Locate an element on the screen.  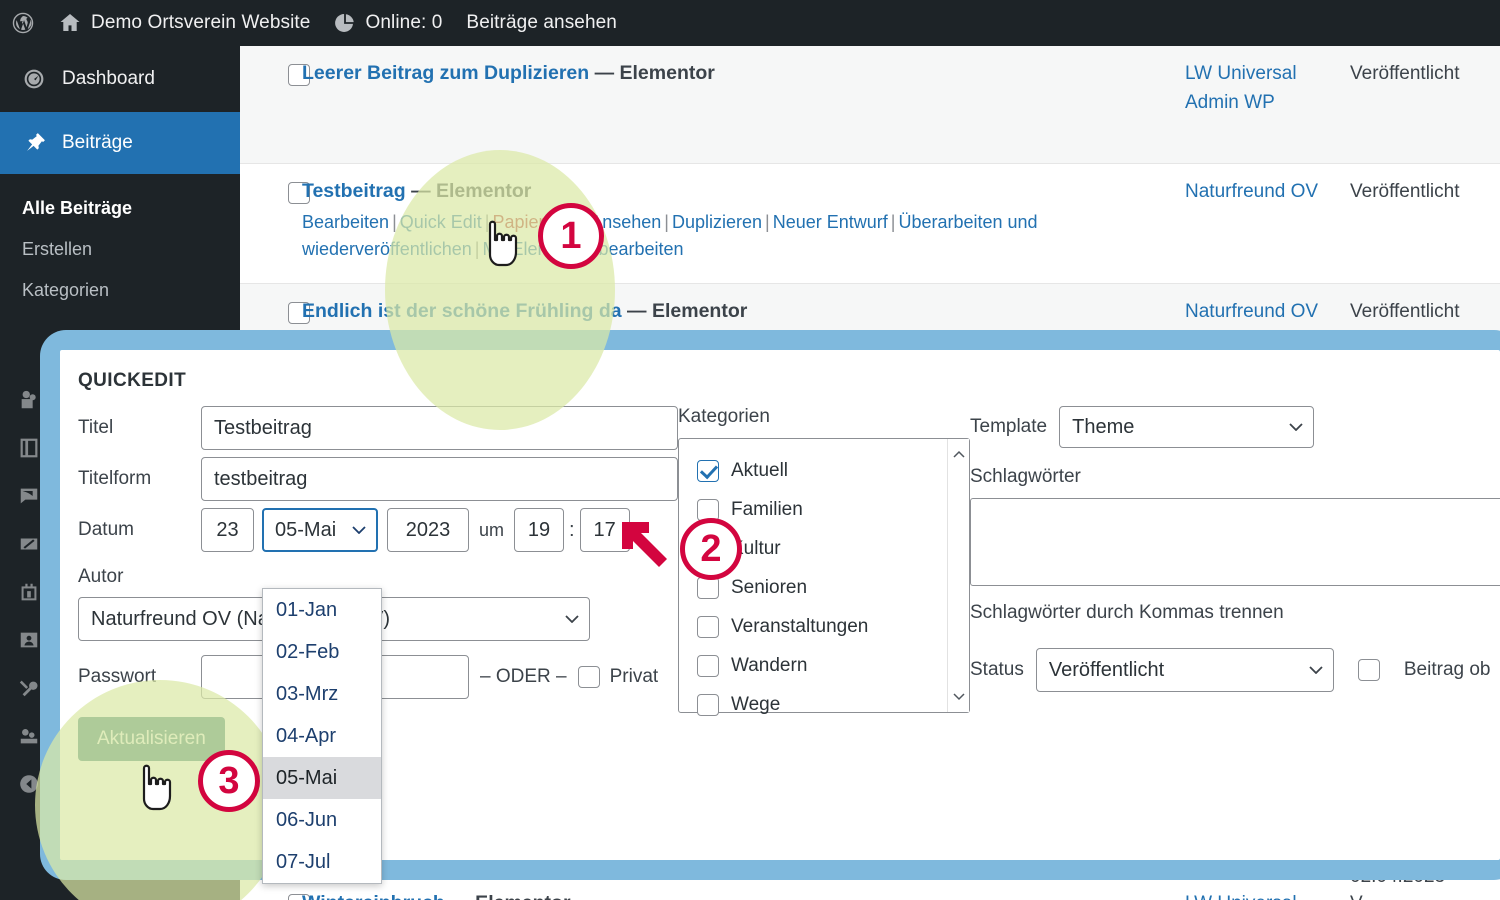
pin-icon is located at coordinates (36, 142).